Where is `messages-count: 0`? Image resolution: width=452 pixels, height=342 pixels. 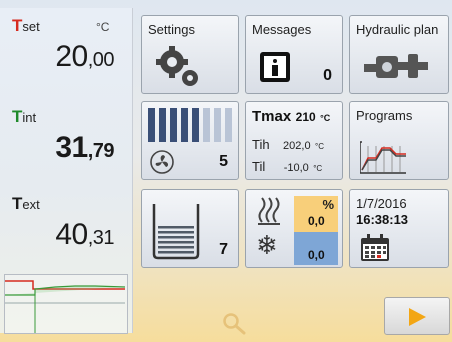
messages-count: 0 is located at coordinates (327, 75).